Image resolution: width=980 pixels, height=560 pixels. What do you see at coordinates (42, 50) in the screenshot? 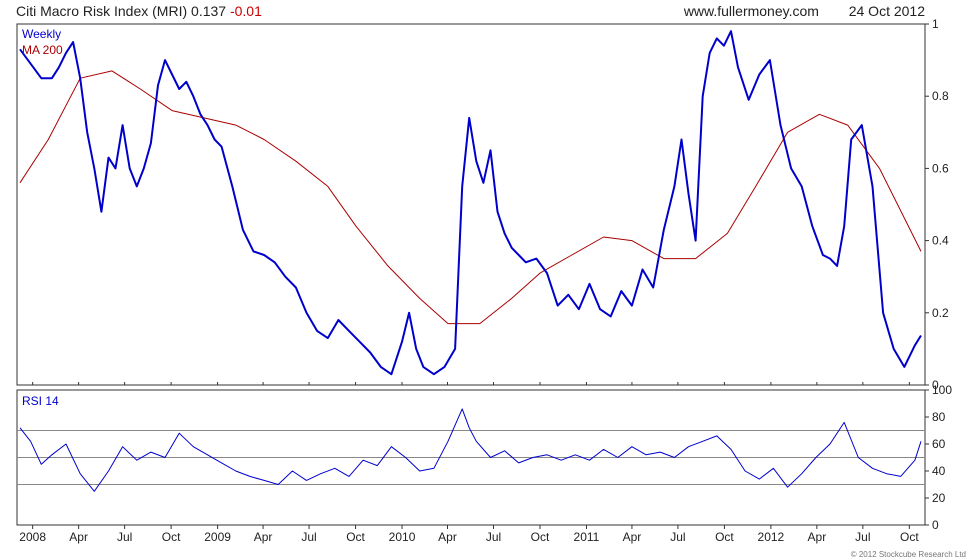
I see `legend-ma200: MA 200` at bounding box center [42, 50].